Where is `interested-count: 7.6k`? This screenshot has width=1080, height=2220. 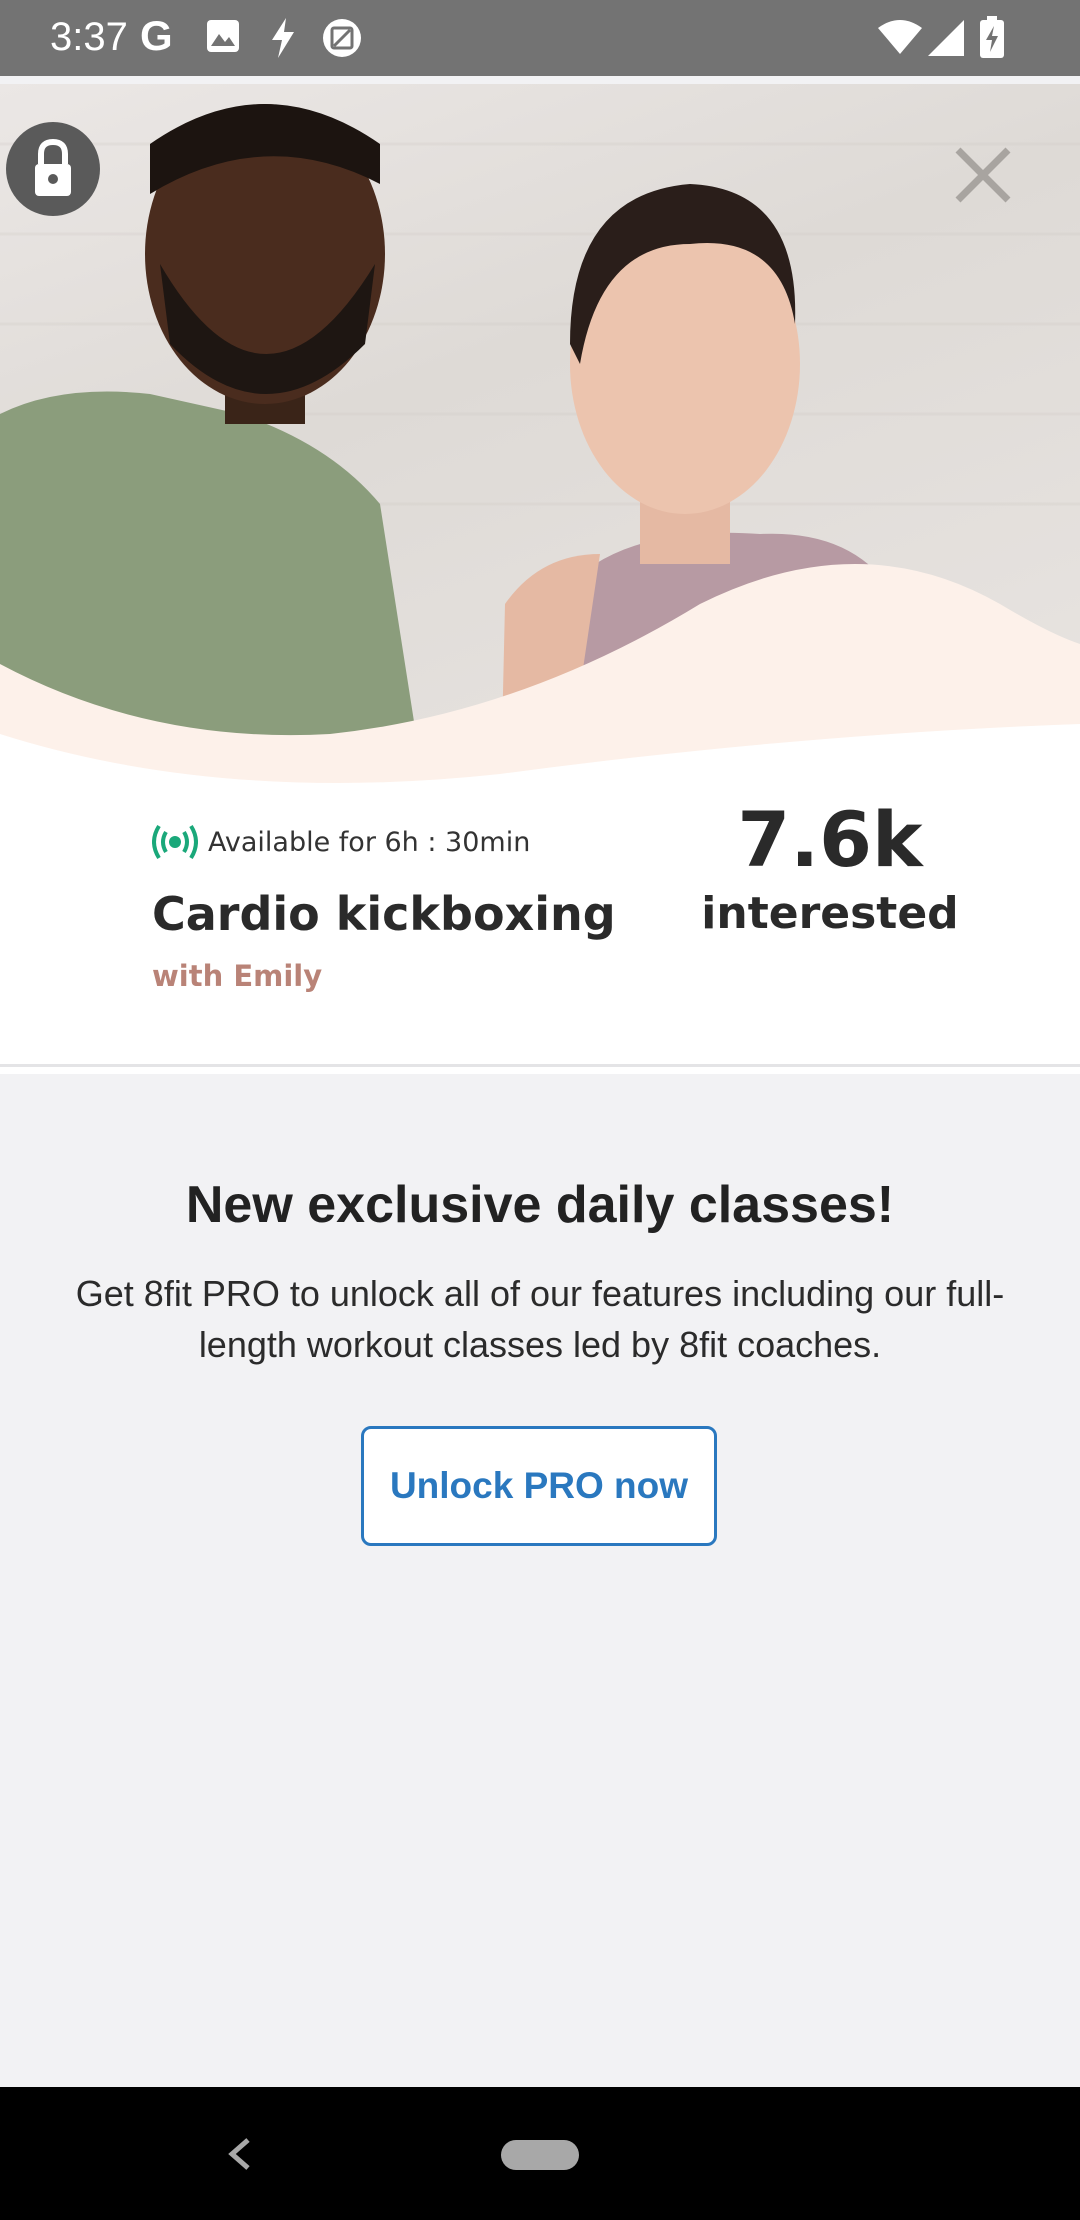
interested-count: 7.6k is located at coordinates (830, 839).